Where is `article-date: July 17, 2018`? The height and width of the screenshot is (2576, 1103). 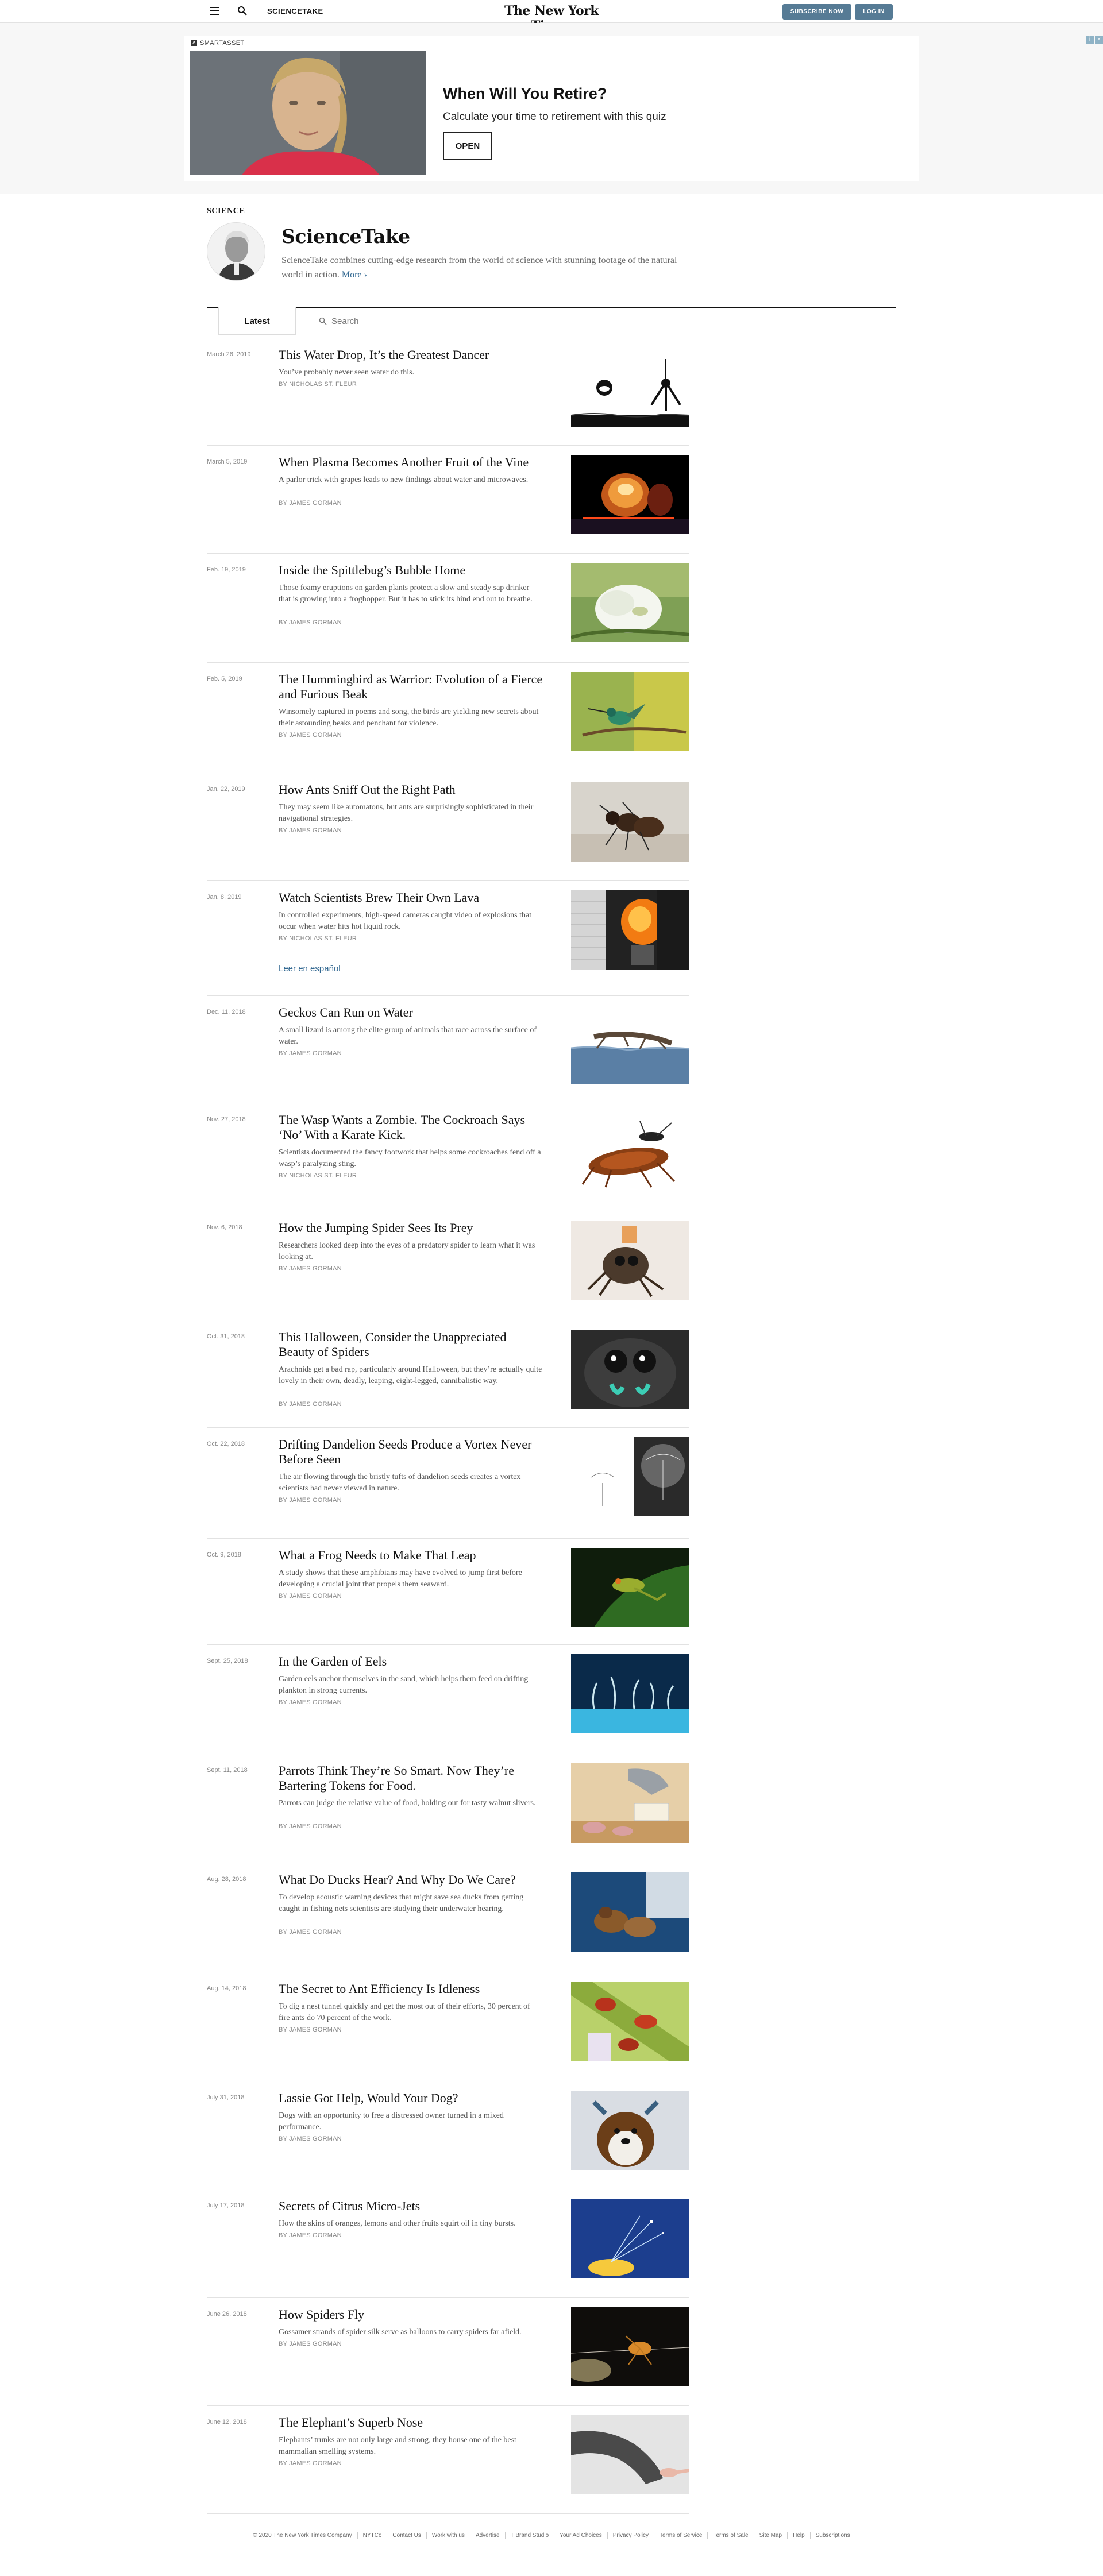
article-date: July 17, 2018 is located at coordinates (226, 2205).